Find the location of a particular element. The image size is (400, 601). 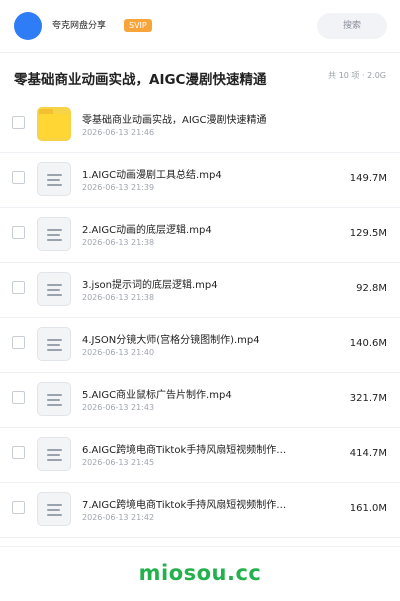

folder-row: 零基础商业动画实战，AIGC漫剧快速精通 2026-06-13 21:46 is located at coordinates (200, 125).